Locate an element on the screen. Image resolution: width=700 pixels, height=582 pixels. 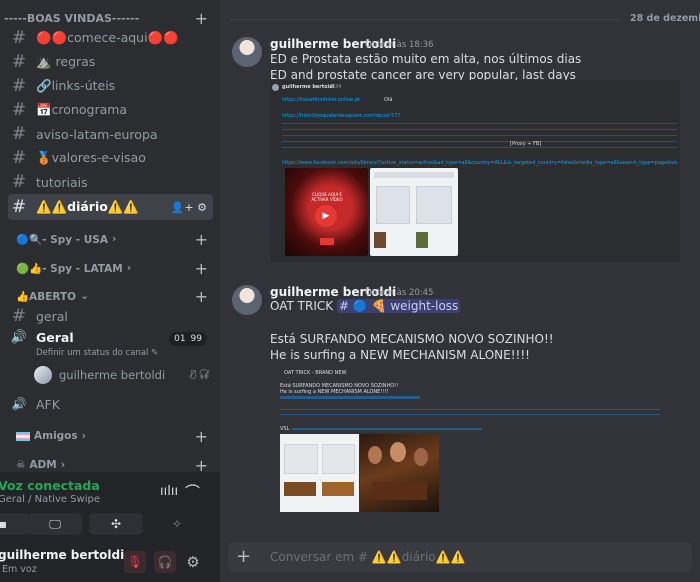
voice-signal-icon: ıılıı is located at coordinates (169, 491).